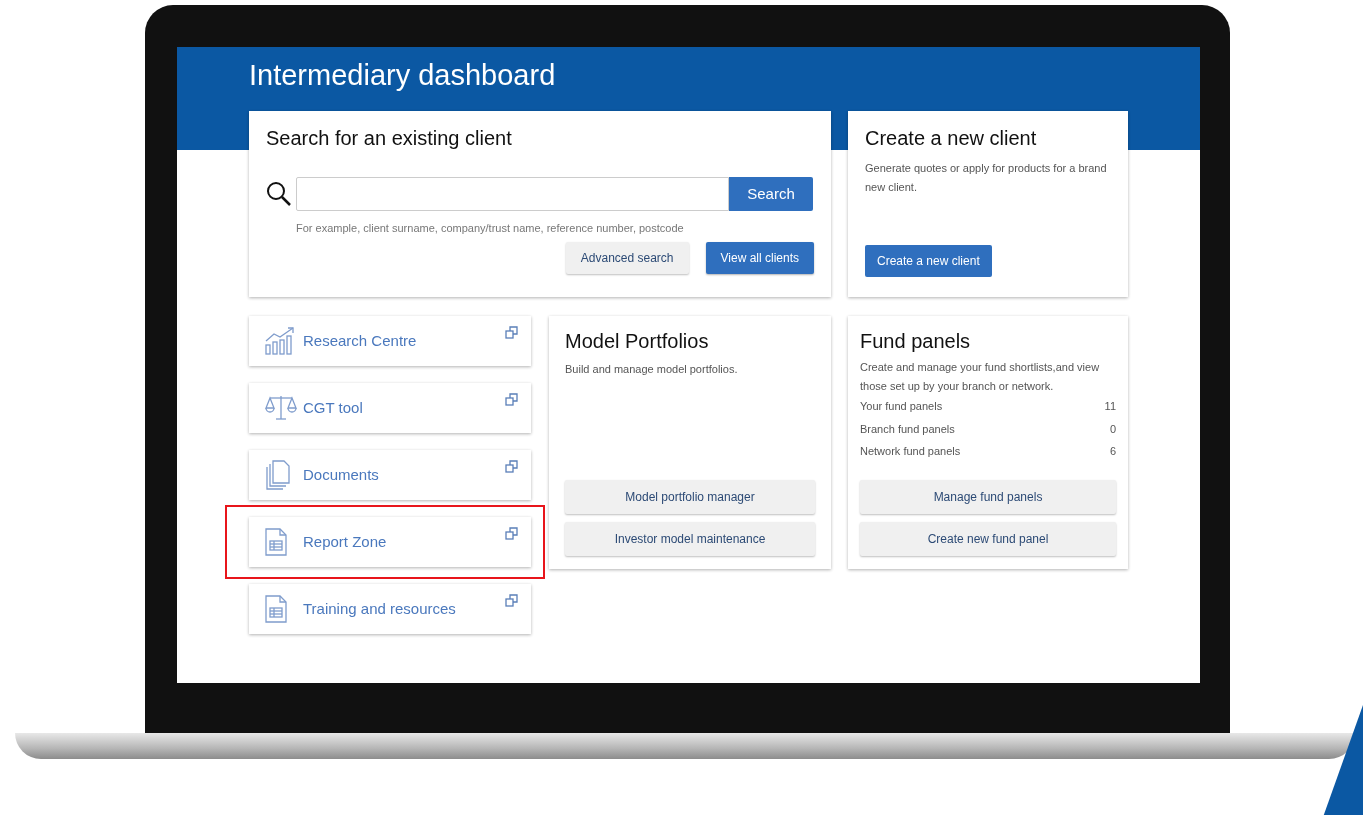  What do you see at coordinates (986, 178) in the screenshot?
I see `card-description: Generate quotes or apply for products for a brand new client.` at bounding box center [986, 178].